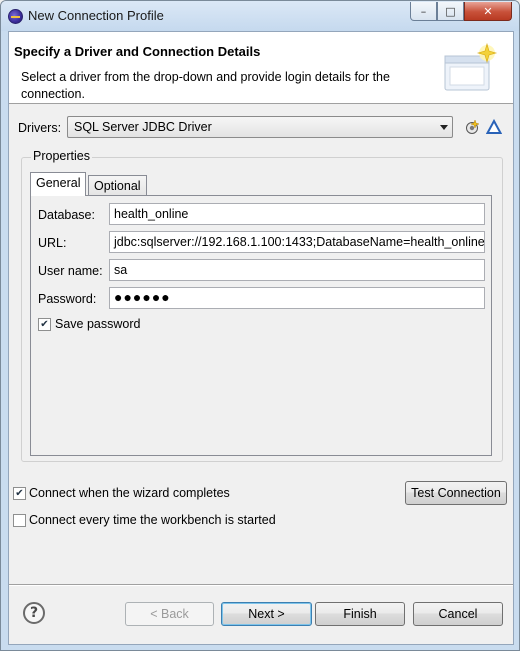 The image size is (520, 651). I want to click on minimize-button: –, so click(423, 11).